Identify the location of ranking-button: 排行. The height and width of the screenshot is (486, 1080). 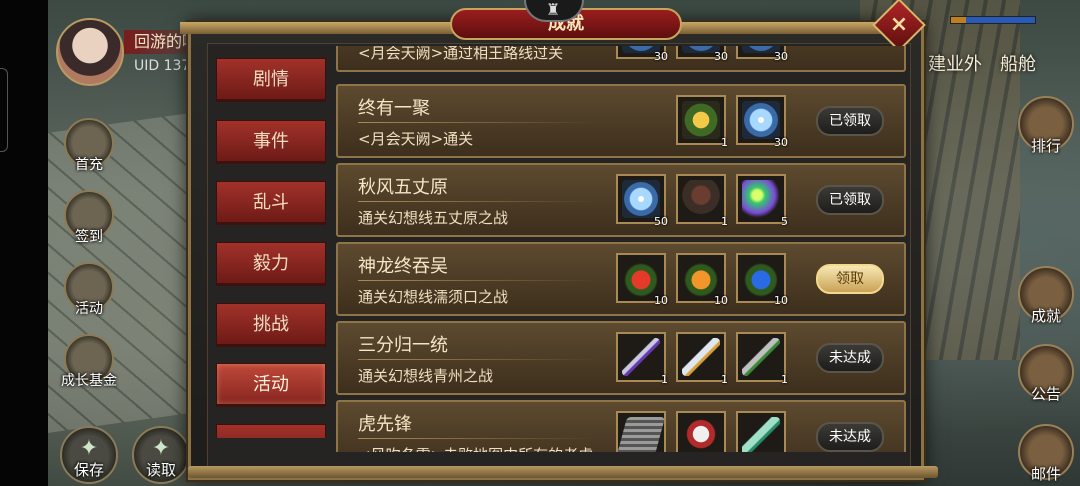
(1046, 125).